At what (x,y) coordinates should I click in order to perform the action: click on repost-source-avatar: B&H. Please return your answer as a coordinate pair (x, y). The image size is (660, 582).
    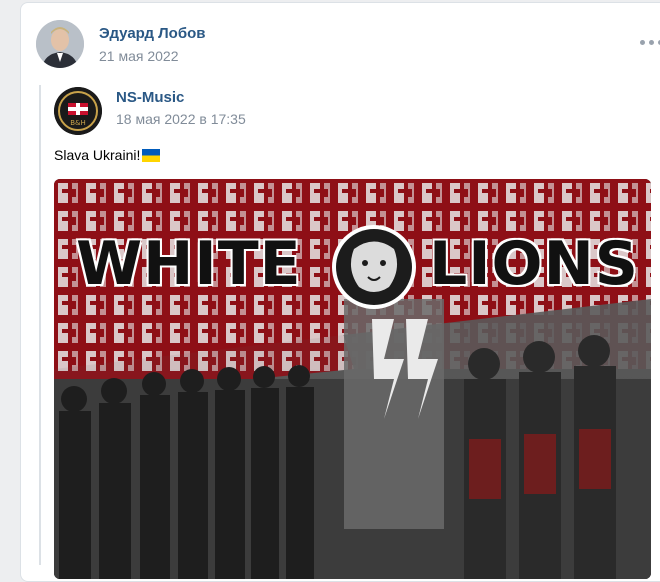
    Looking at the image, I should click on (78, 111).